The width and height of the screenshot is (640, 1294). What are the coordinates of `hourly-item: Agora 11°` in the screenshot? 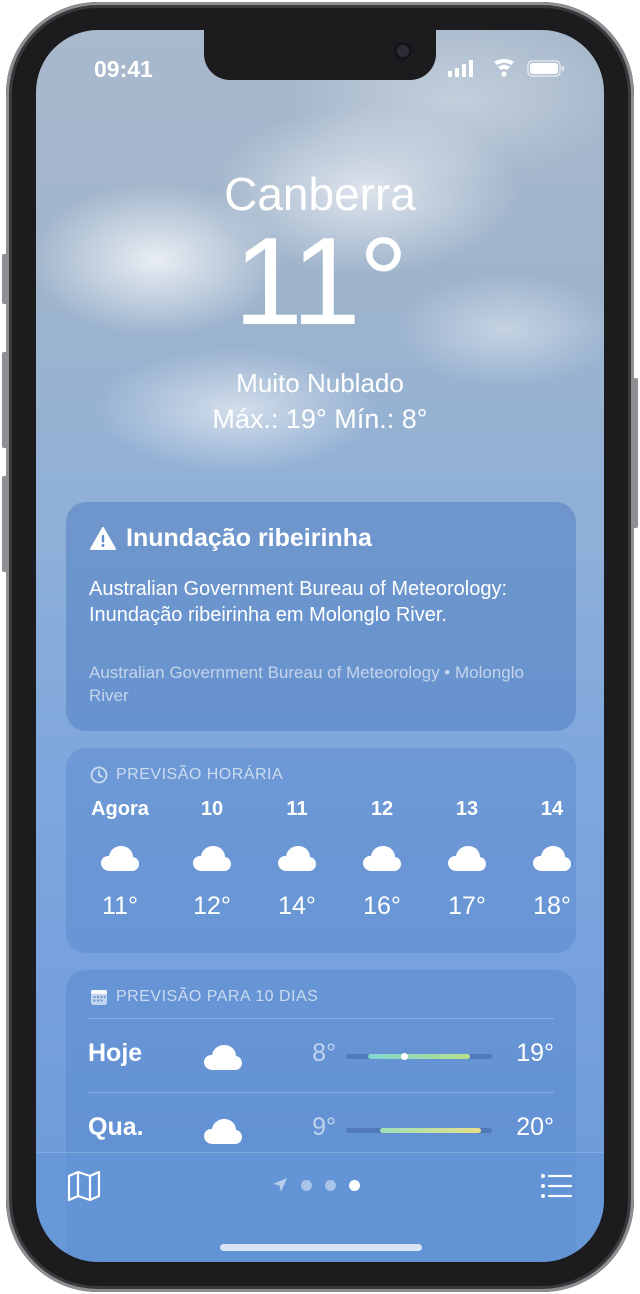 It's located at (120, 859).